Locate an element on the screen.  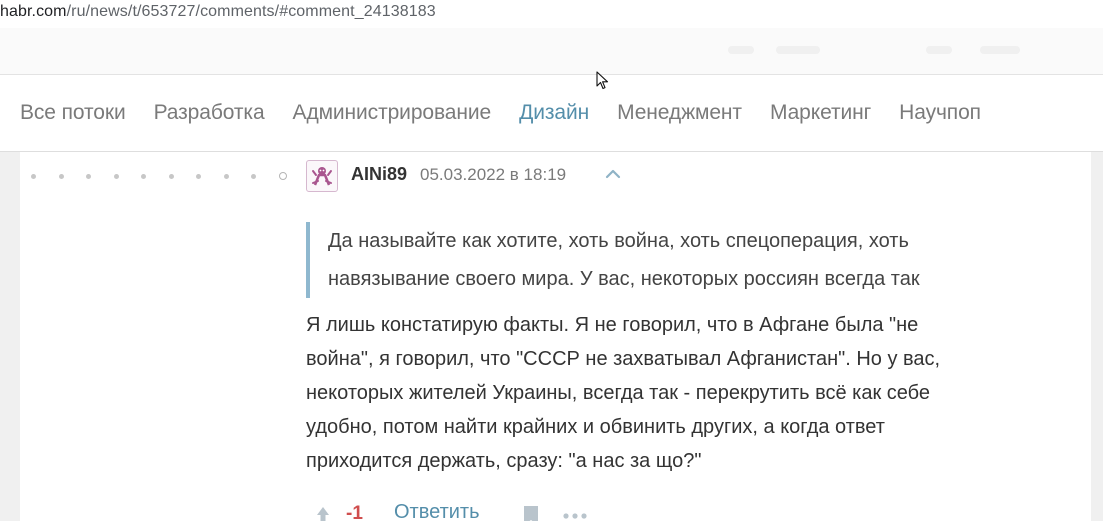
nav-item: Менеджмент is located at coordinates (679, 113).